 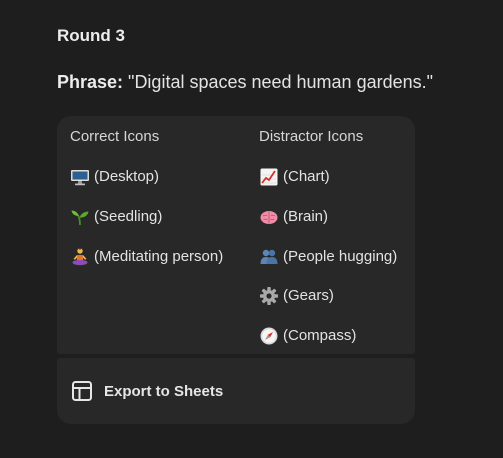 I want to click on people-hugging-icon, so click(x=269, y=257).